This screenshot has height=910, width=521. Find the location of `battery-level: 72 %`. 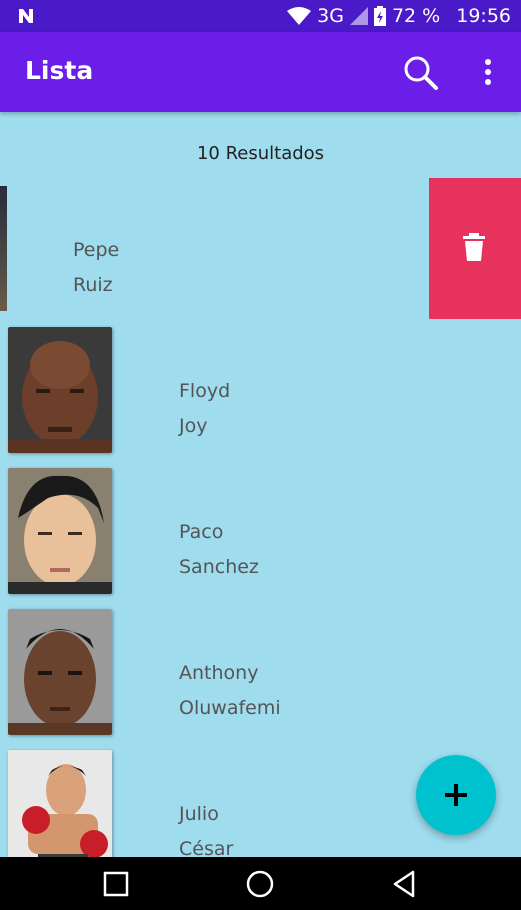

battery-level: 72 % is located at coordinates (416, 16).